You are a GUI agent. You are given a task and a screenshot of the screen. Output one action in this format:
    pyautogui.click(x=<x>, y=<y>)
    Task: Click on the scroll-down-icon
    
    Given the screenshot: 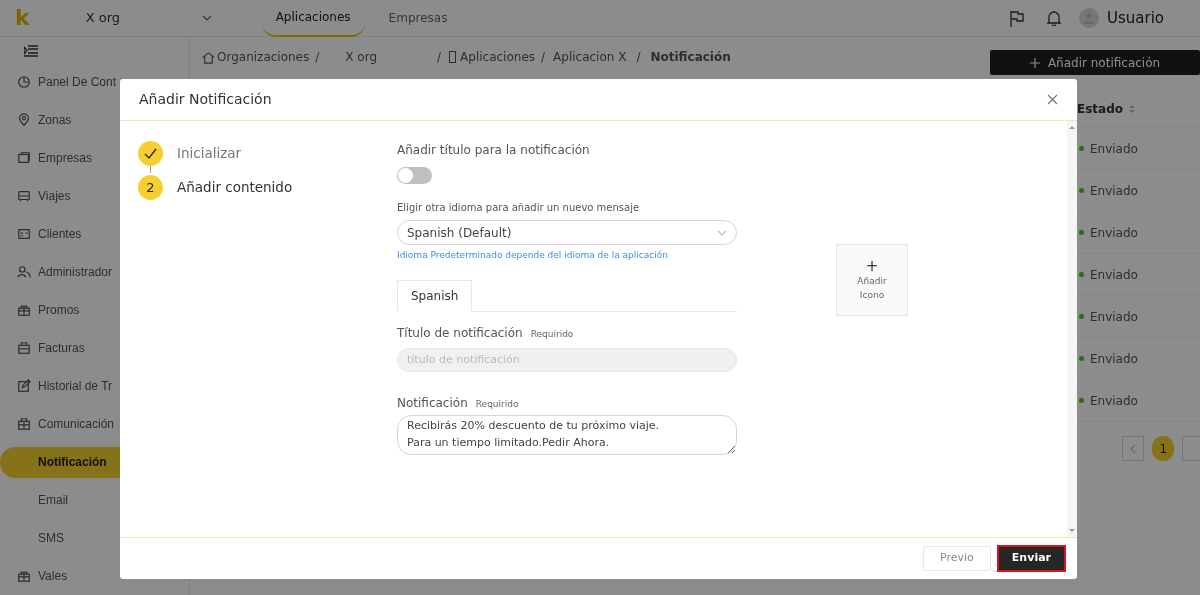 What is the action you would take?
    pyautogui.click(x=1072, y=531)
    